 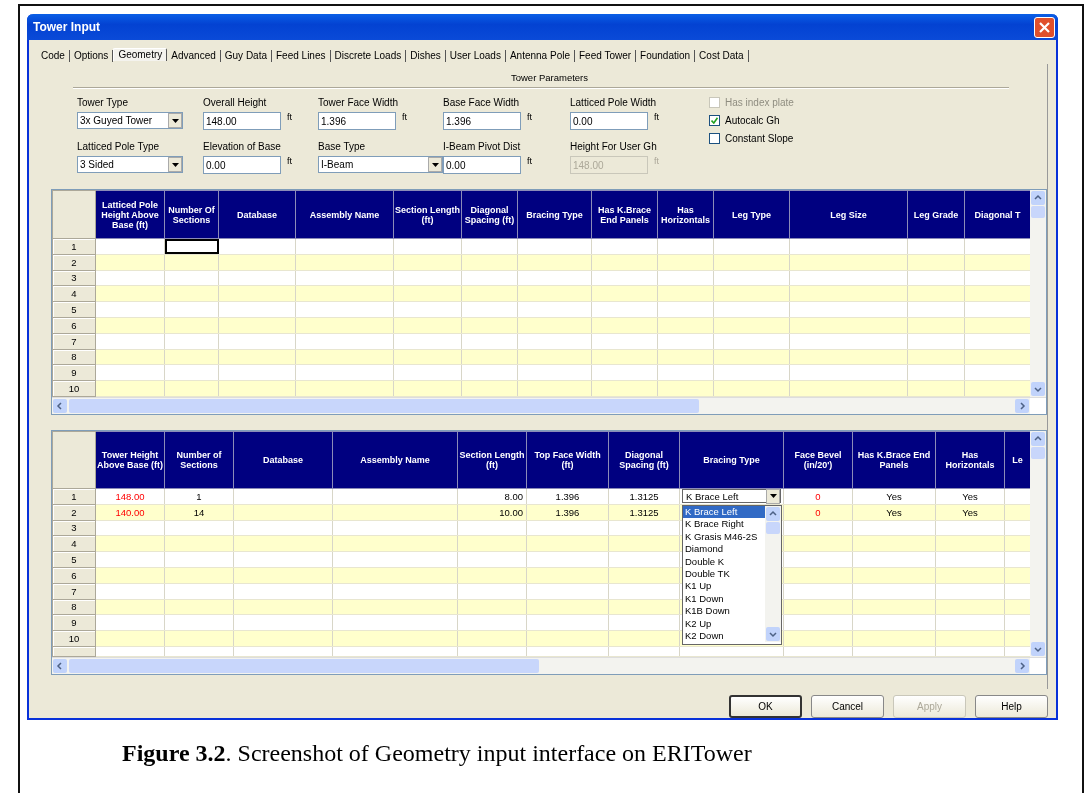 I want to click on field-label: Height For User Gh, so click(x=614, y=147).